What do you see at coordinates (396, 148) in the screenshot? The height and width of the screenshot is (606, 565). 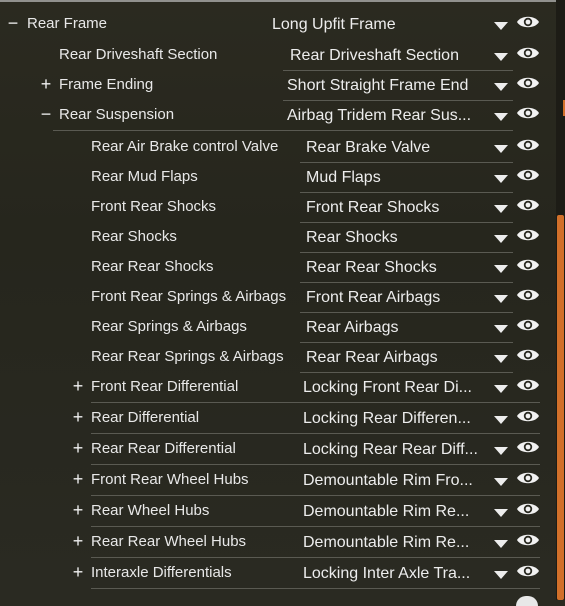 I see `part-selection-dropdown: Rear Brake Valve` at bounding box center [396, 148].